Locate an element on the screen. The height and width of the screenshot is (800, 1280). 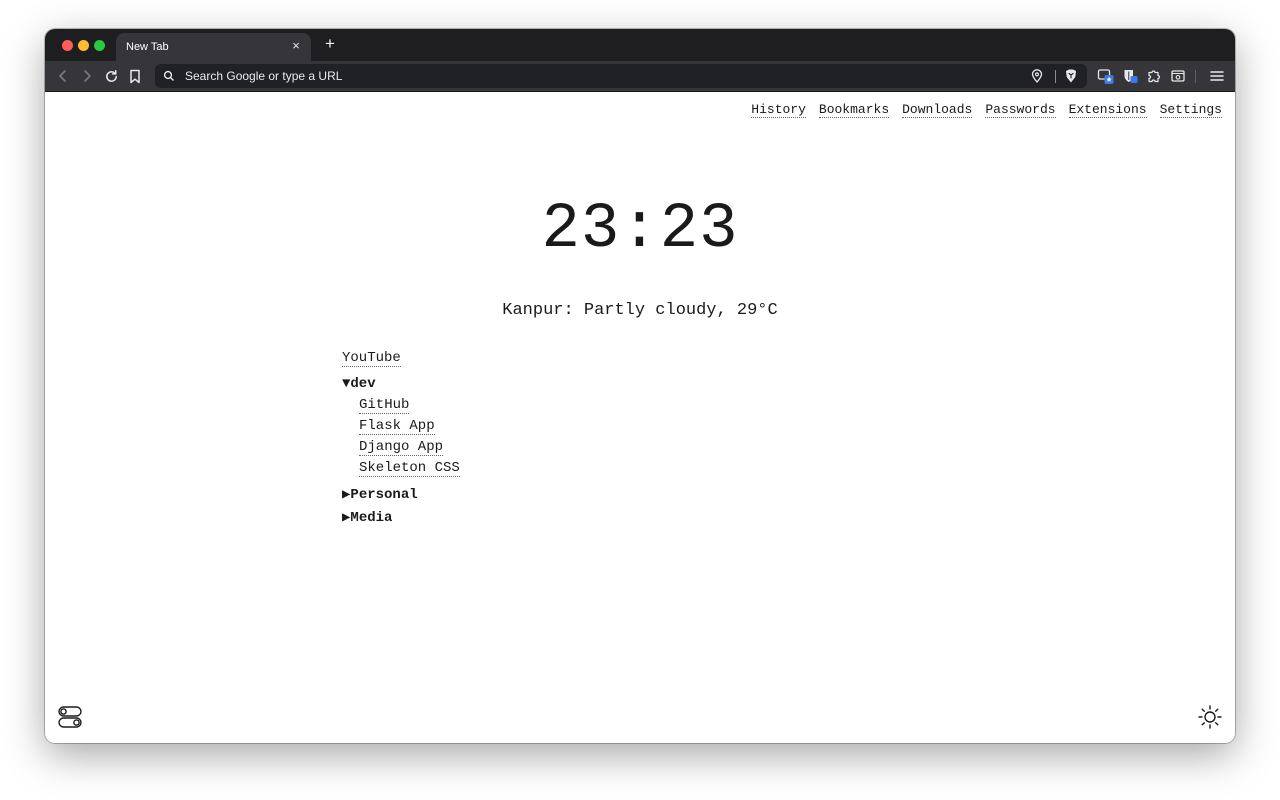
extensions-icon is located at coordinates (1154, 76).